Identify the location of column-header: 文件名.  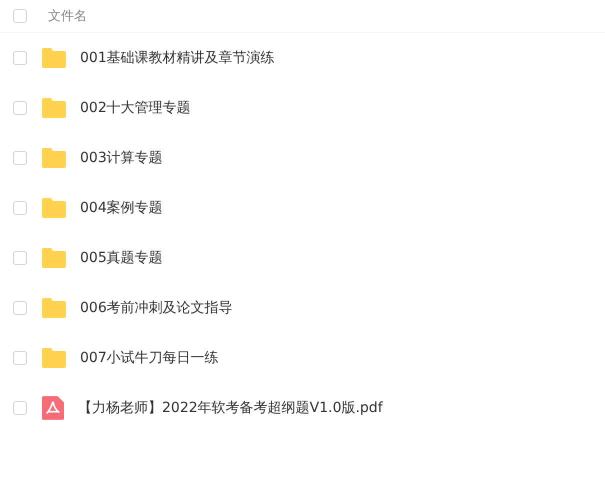
(67, 16).